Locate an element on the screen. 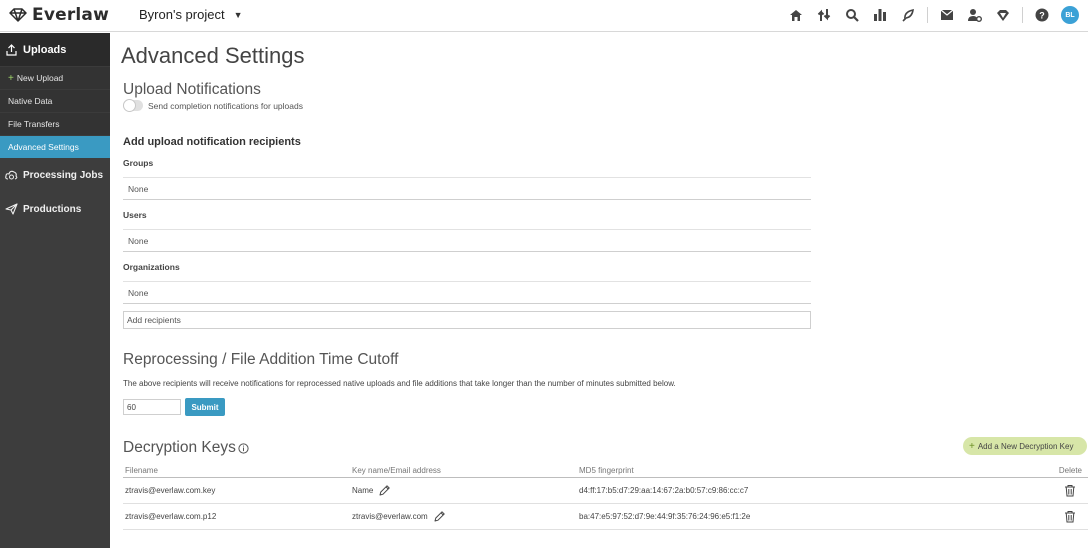 Image resolution: width=1088 pixels, height=548 pixels. add-recipients-input: Add recipients is located at coordinates (467, 320).